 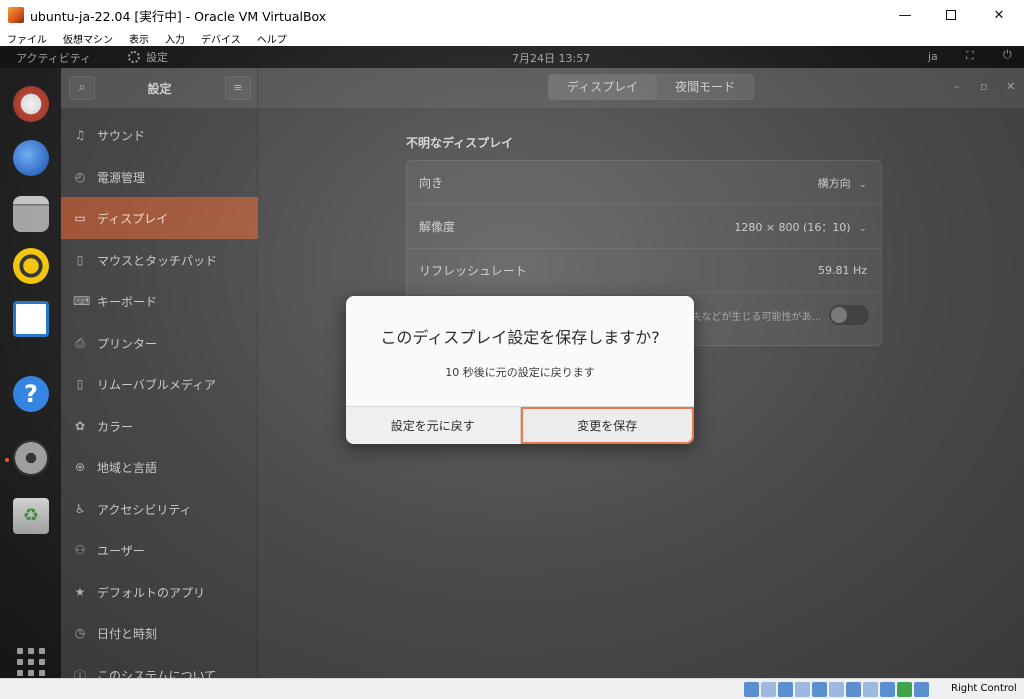 What do you see at coordinates (121, 550) in the screenshot?
I see `sidebar-item-label: ユーザー` at bounding box center [121, 550].